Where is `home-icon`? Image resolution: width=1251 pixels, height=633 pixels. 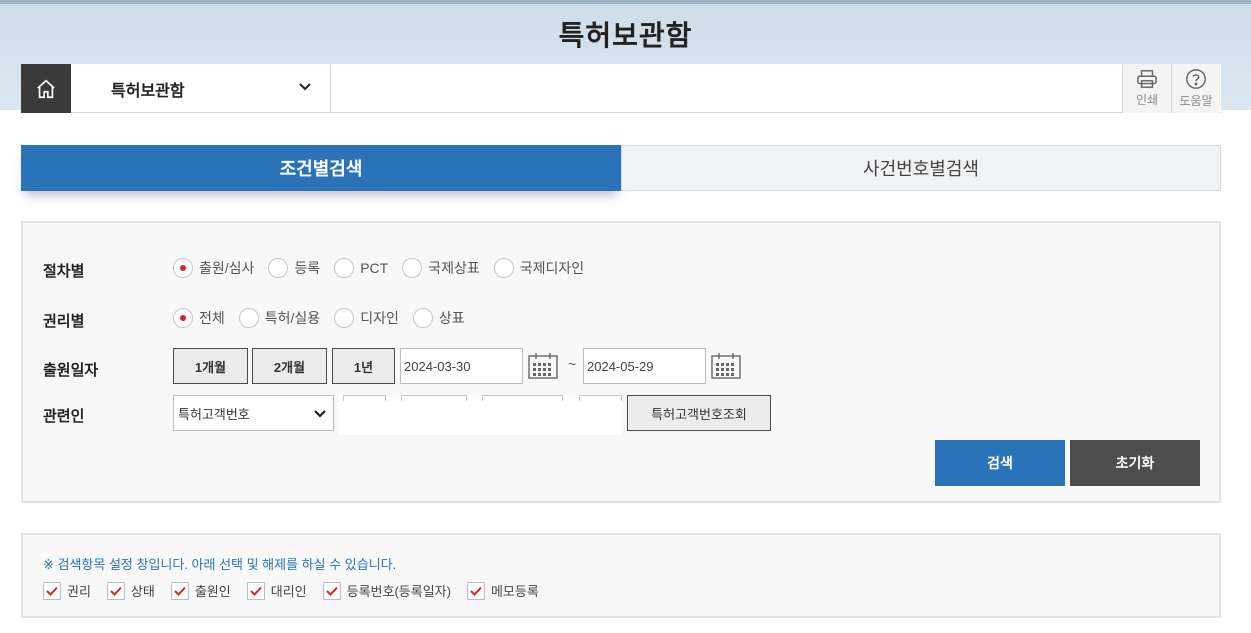
home-icon is located at coordinates (46, 88).